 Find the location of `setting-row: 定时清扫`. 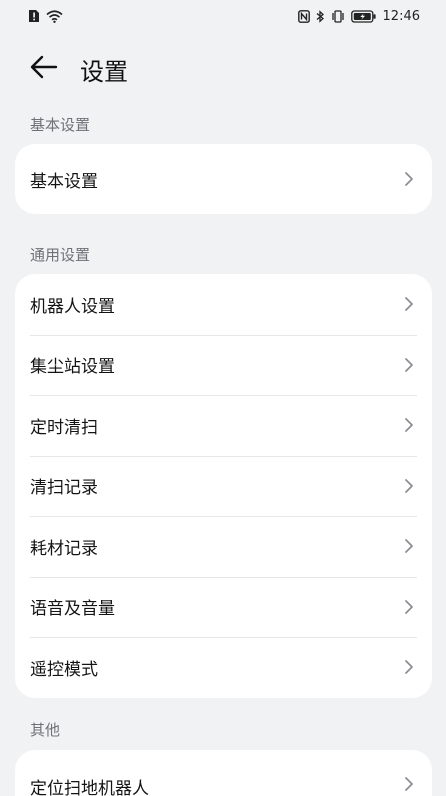

setting-row: 定时清扫 is located at coordinates (223, 425).